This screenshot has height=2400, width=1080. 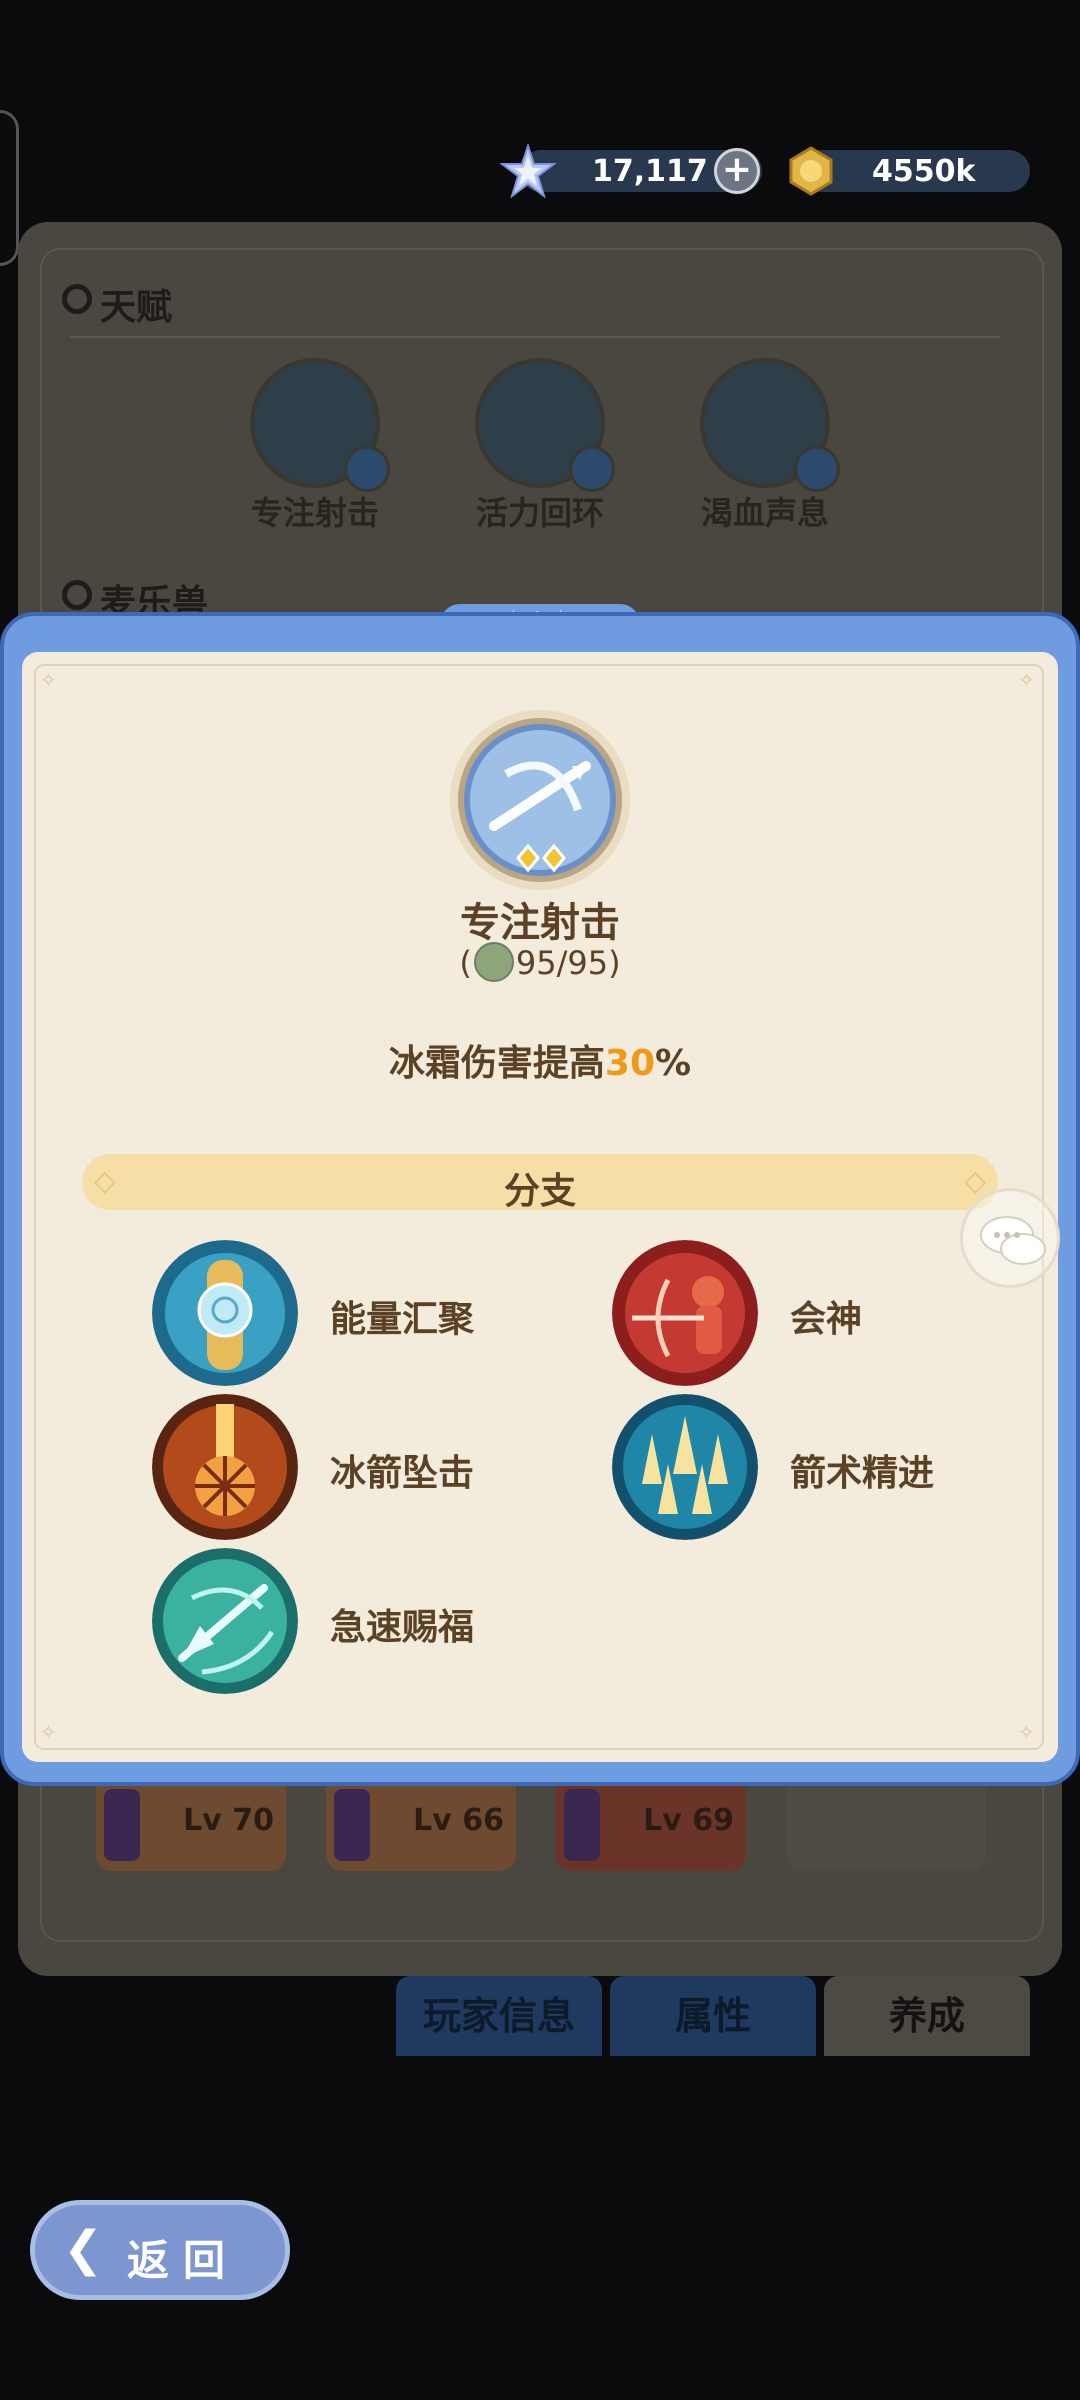 What do you see at coordinates (535, 337) in the screenshot?
I see `divider` at bounding box center [535, 337].